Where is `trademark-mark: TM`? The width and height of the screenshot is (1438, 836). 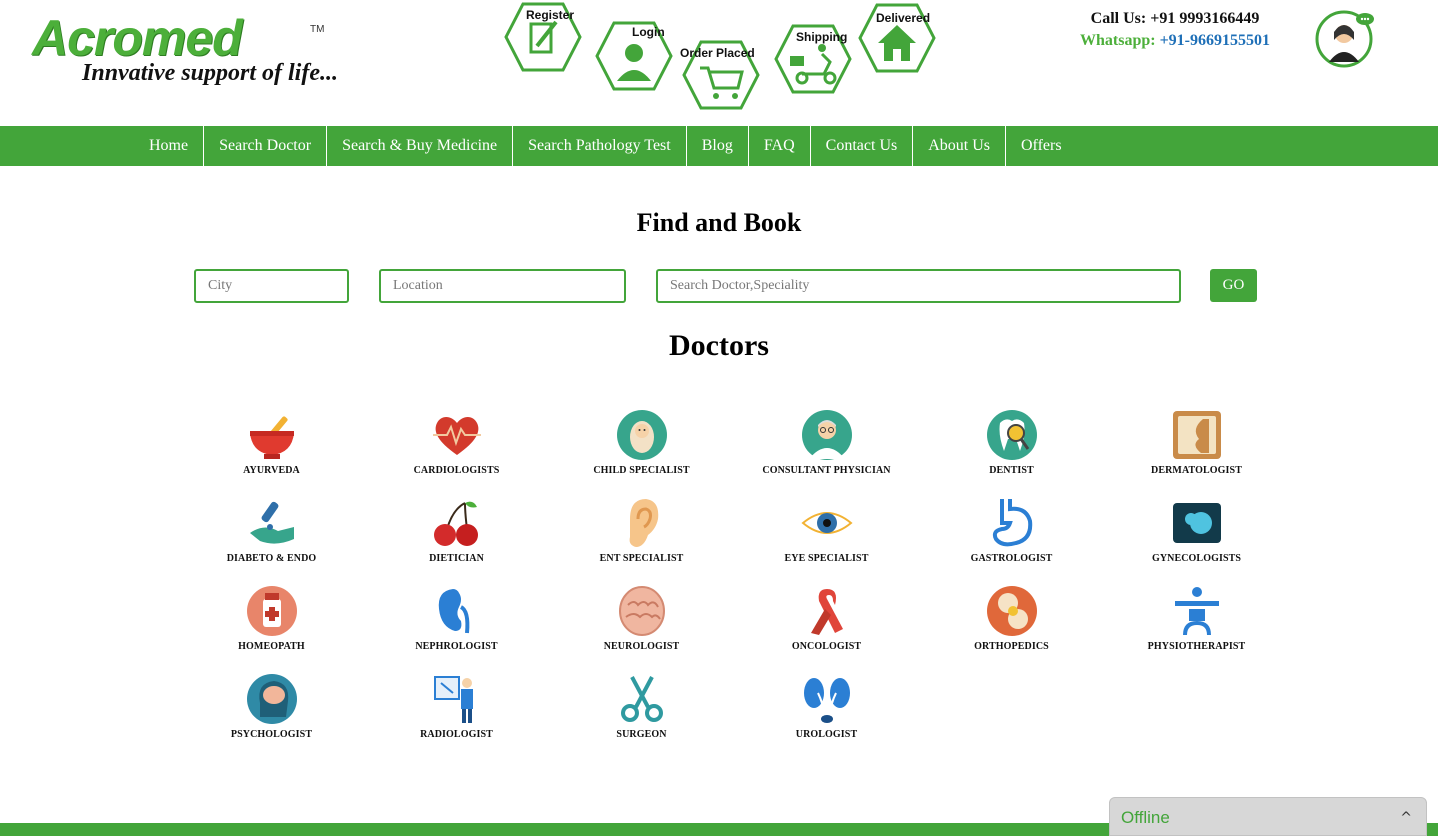
trademark-mark: TM is located at coordinates (317, 29).